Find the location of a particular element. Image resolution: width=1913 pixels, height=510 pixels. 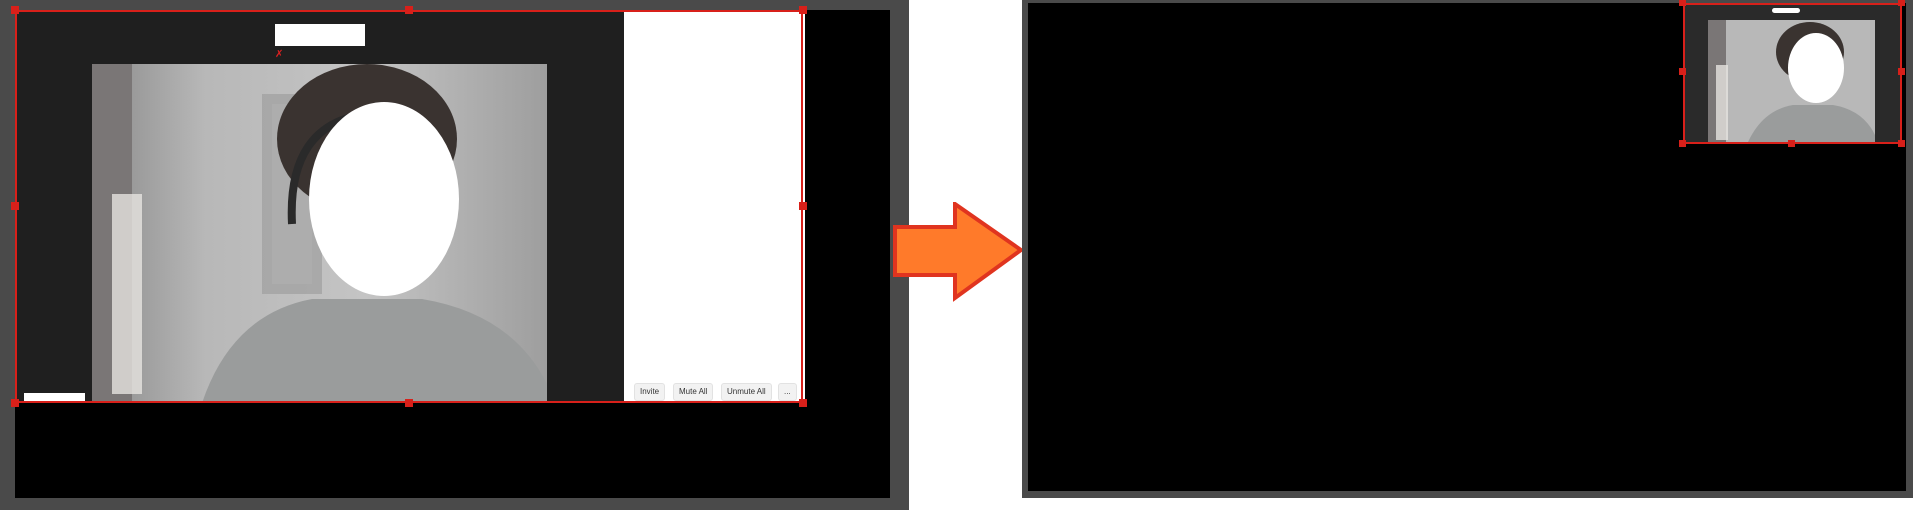

right-arrow-icon is located at coordinates (958, 252).